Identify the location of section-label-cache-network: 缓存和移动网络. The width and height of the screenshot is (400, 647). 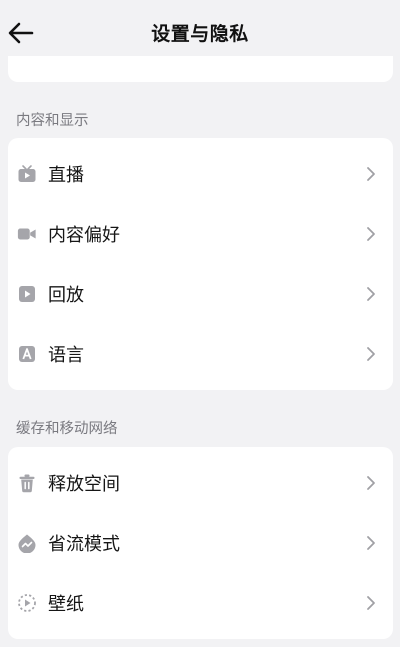
(67, 429).